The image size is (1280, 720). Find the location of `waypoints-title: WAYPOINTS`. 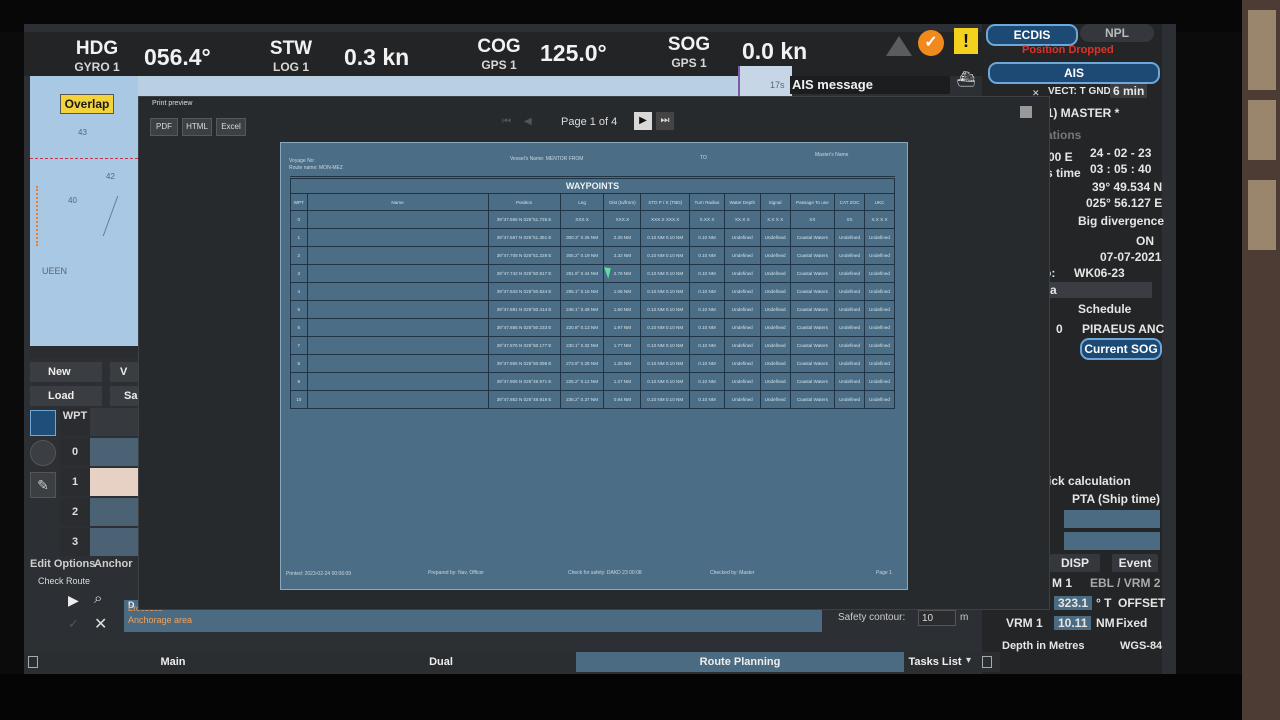

waypoints-title: WAYPOINTS is located at coordinates (592, 186).